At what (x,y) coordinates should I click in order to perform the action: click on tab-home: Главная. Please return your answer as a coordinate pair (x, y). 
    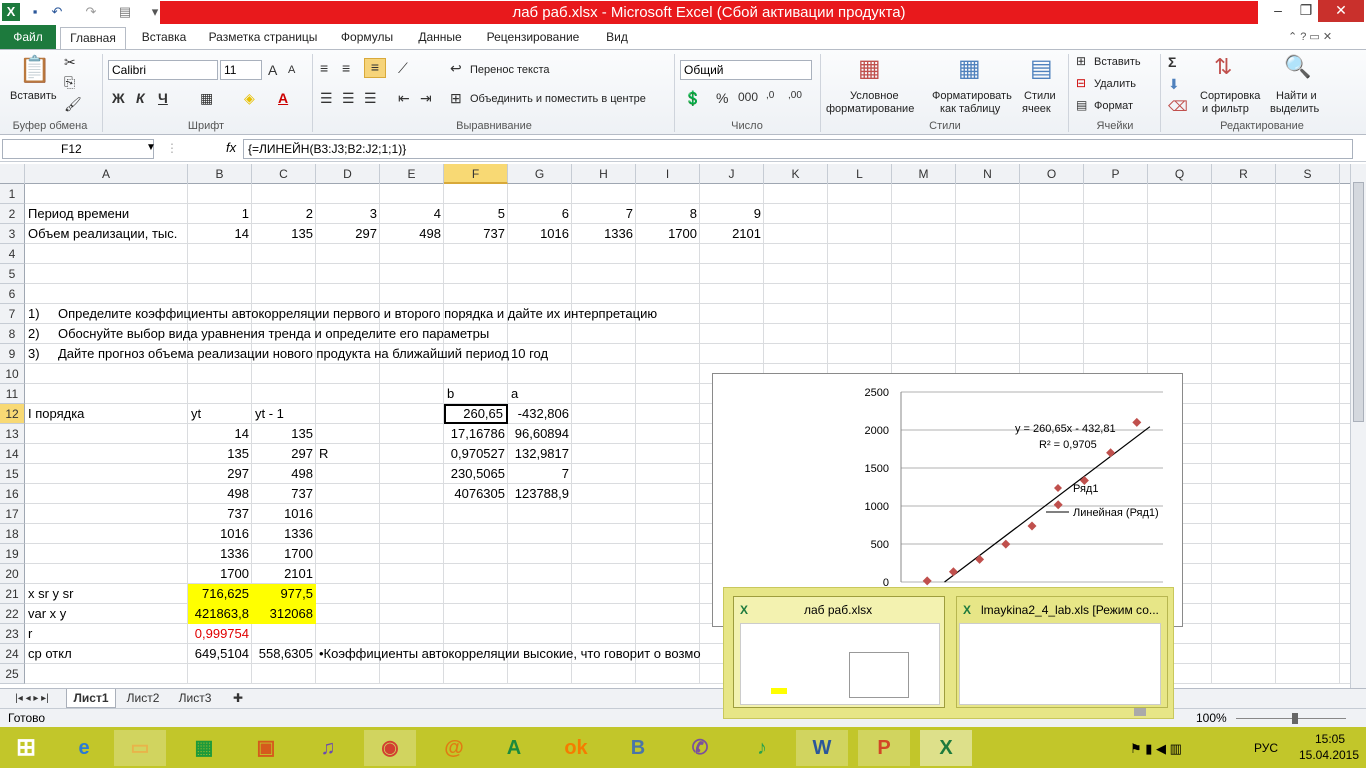
    Looking at the image, I should click on (93, 38).